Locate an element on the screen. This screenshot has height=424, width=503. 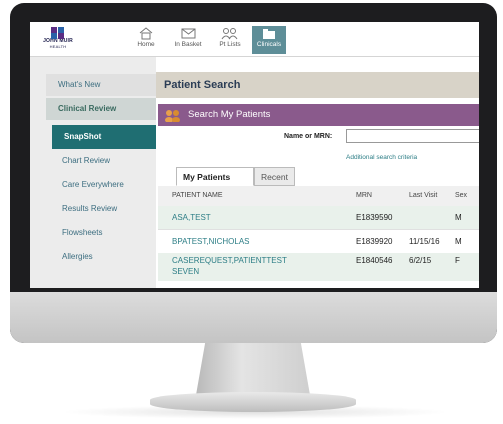
patient-name: ASA,TEST is located at coordinates (191, 217).